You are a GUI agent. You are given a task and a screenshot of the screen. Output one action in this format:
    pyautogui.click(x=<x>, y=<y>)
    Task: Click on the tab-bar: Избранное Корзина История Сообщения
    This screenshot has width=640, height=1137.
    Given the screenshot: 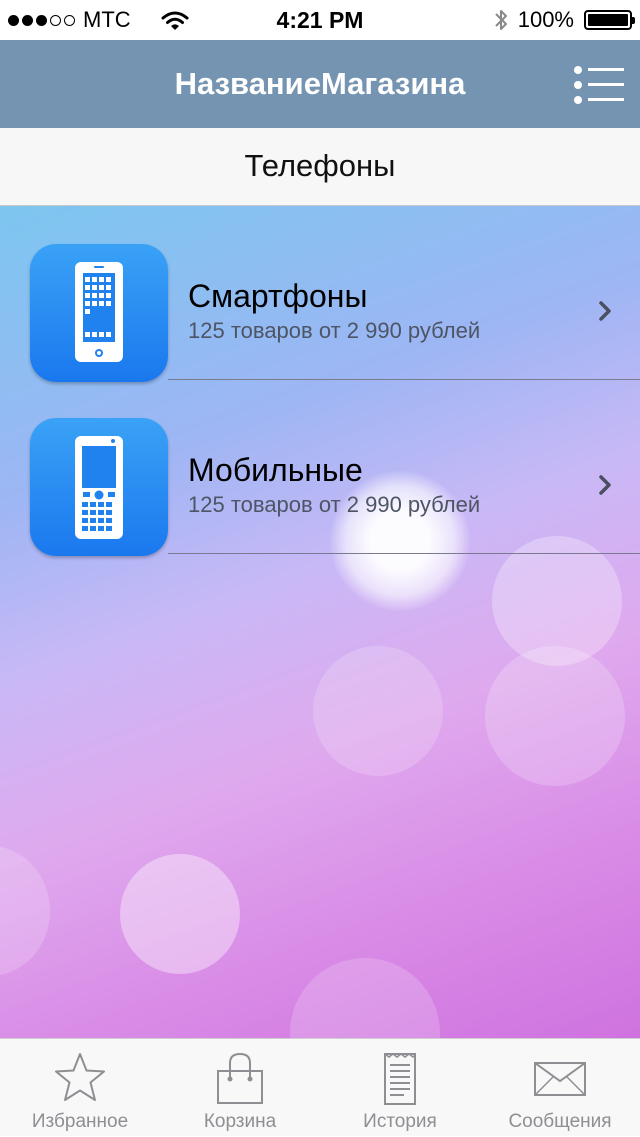 What is the action you would take?
    pyautogui.click(x=320, y=1087)
    